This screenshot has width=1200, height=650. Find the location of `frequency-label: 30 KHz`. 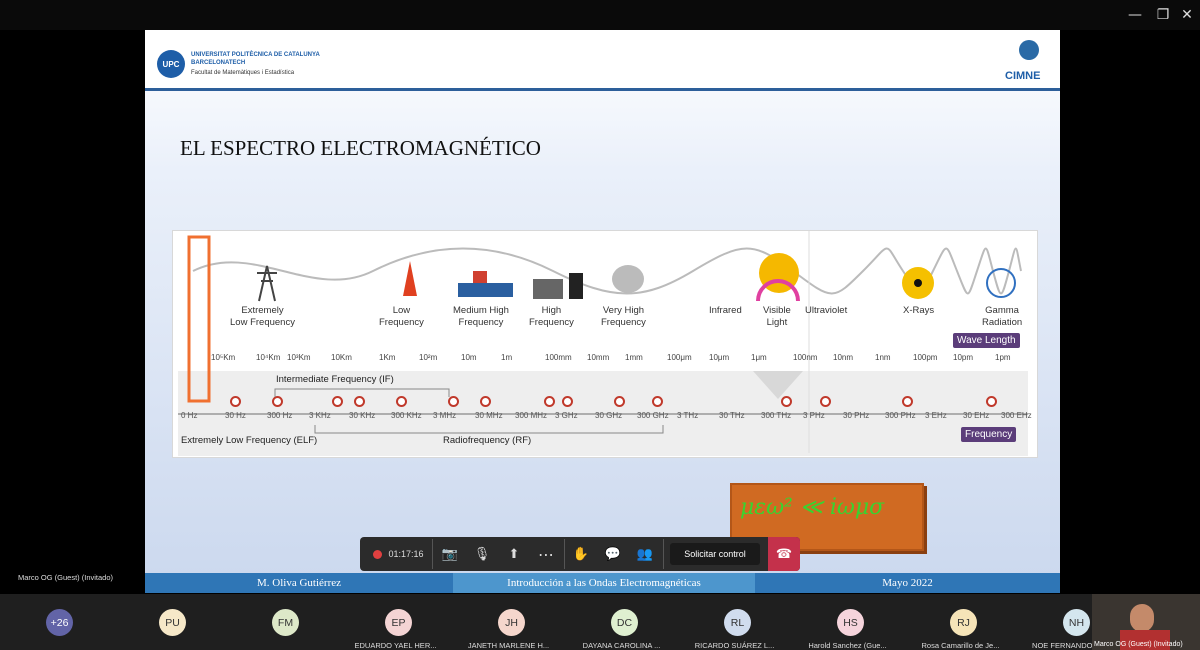

frequency-label: 30 KHz is located at coordinates (362, 415).